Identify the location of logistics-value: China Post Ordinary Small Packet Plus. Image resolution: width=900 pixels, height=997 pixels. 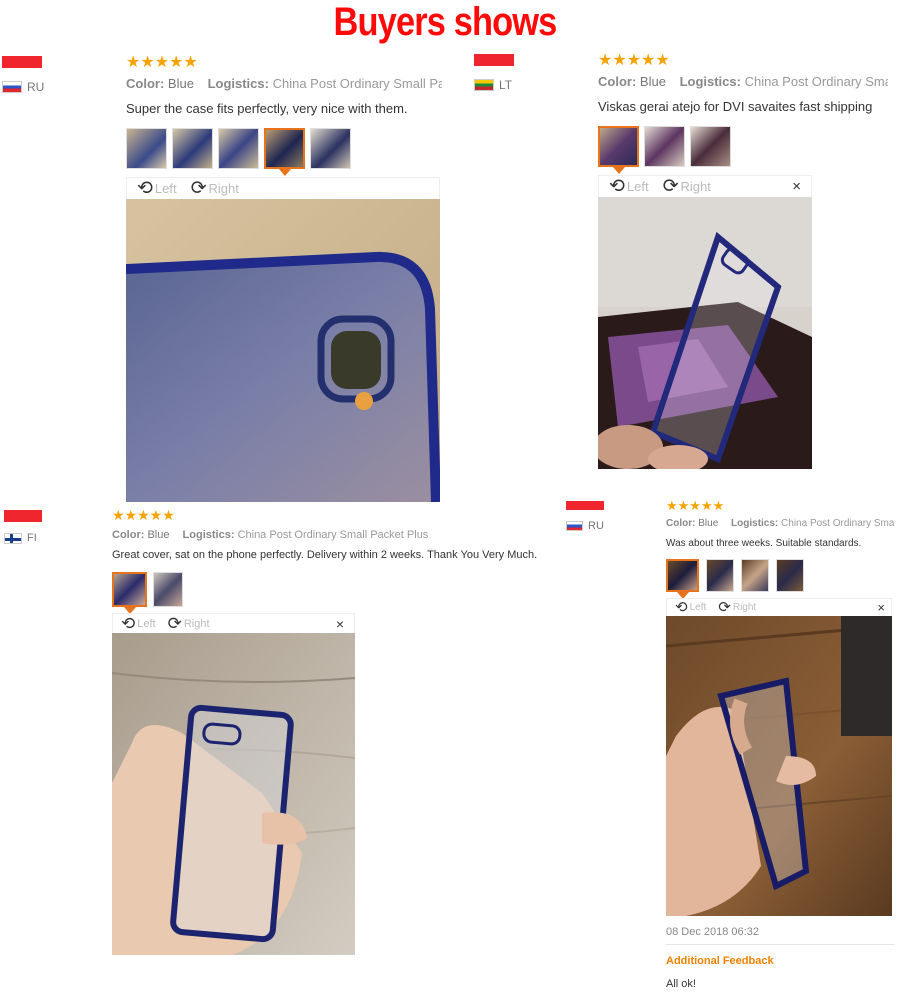
(333, 535).